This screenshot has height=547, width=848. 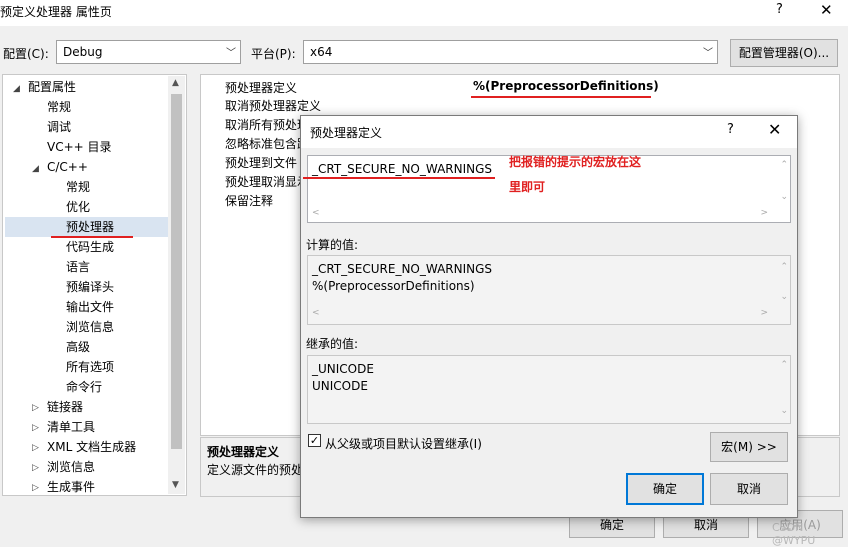 What do you see at coordinates (321, 52) in the screenshot?
I see `platform-value: x64` at bounding box center [321, 52].